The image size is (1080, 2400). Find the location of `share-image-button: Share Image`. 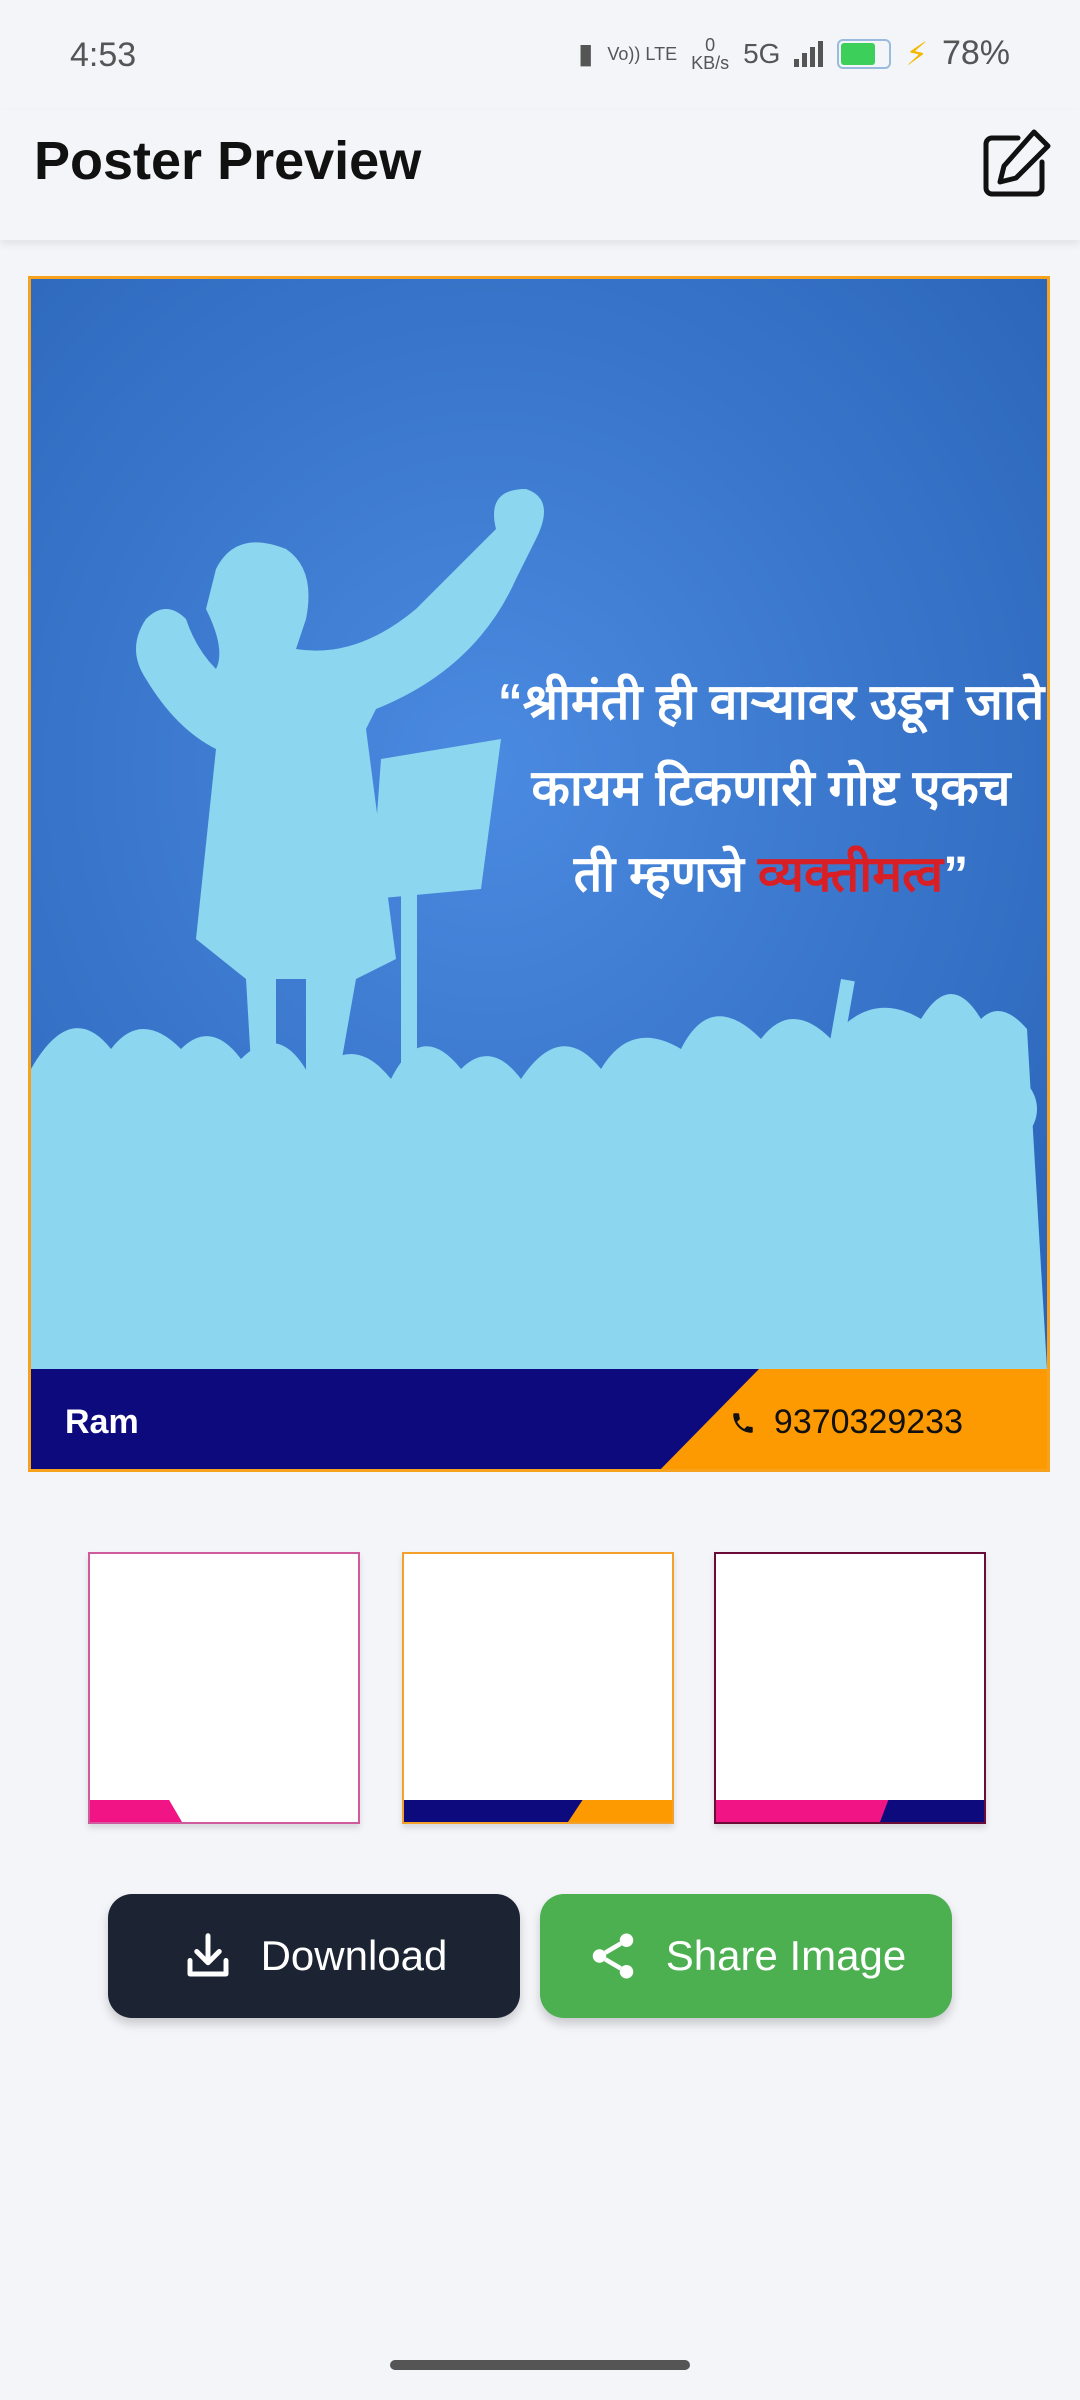

share-image-button: Share Image is located at coordinates (746, 1956).